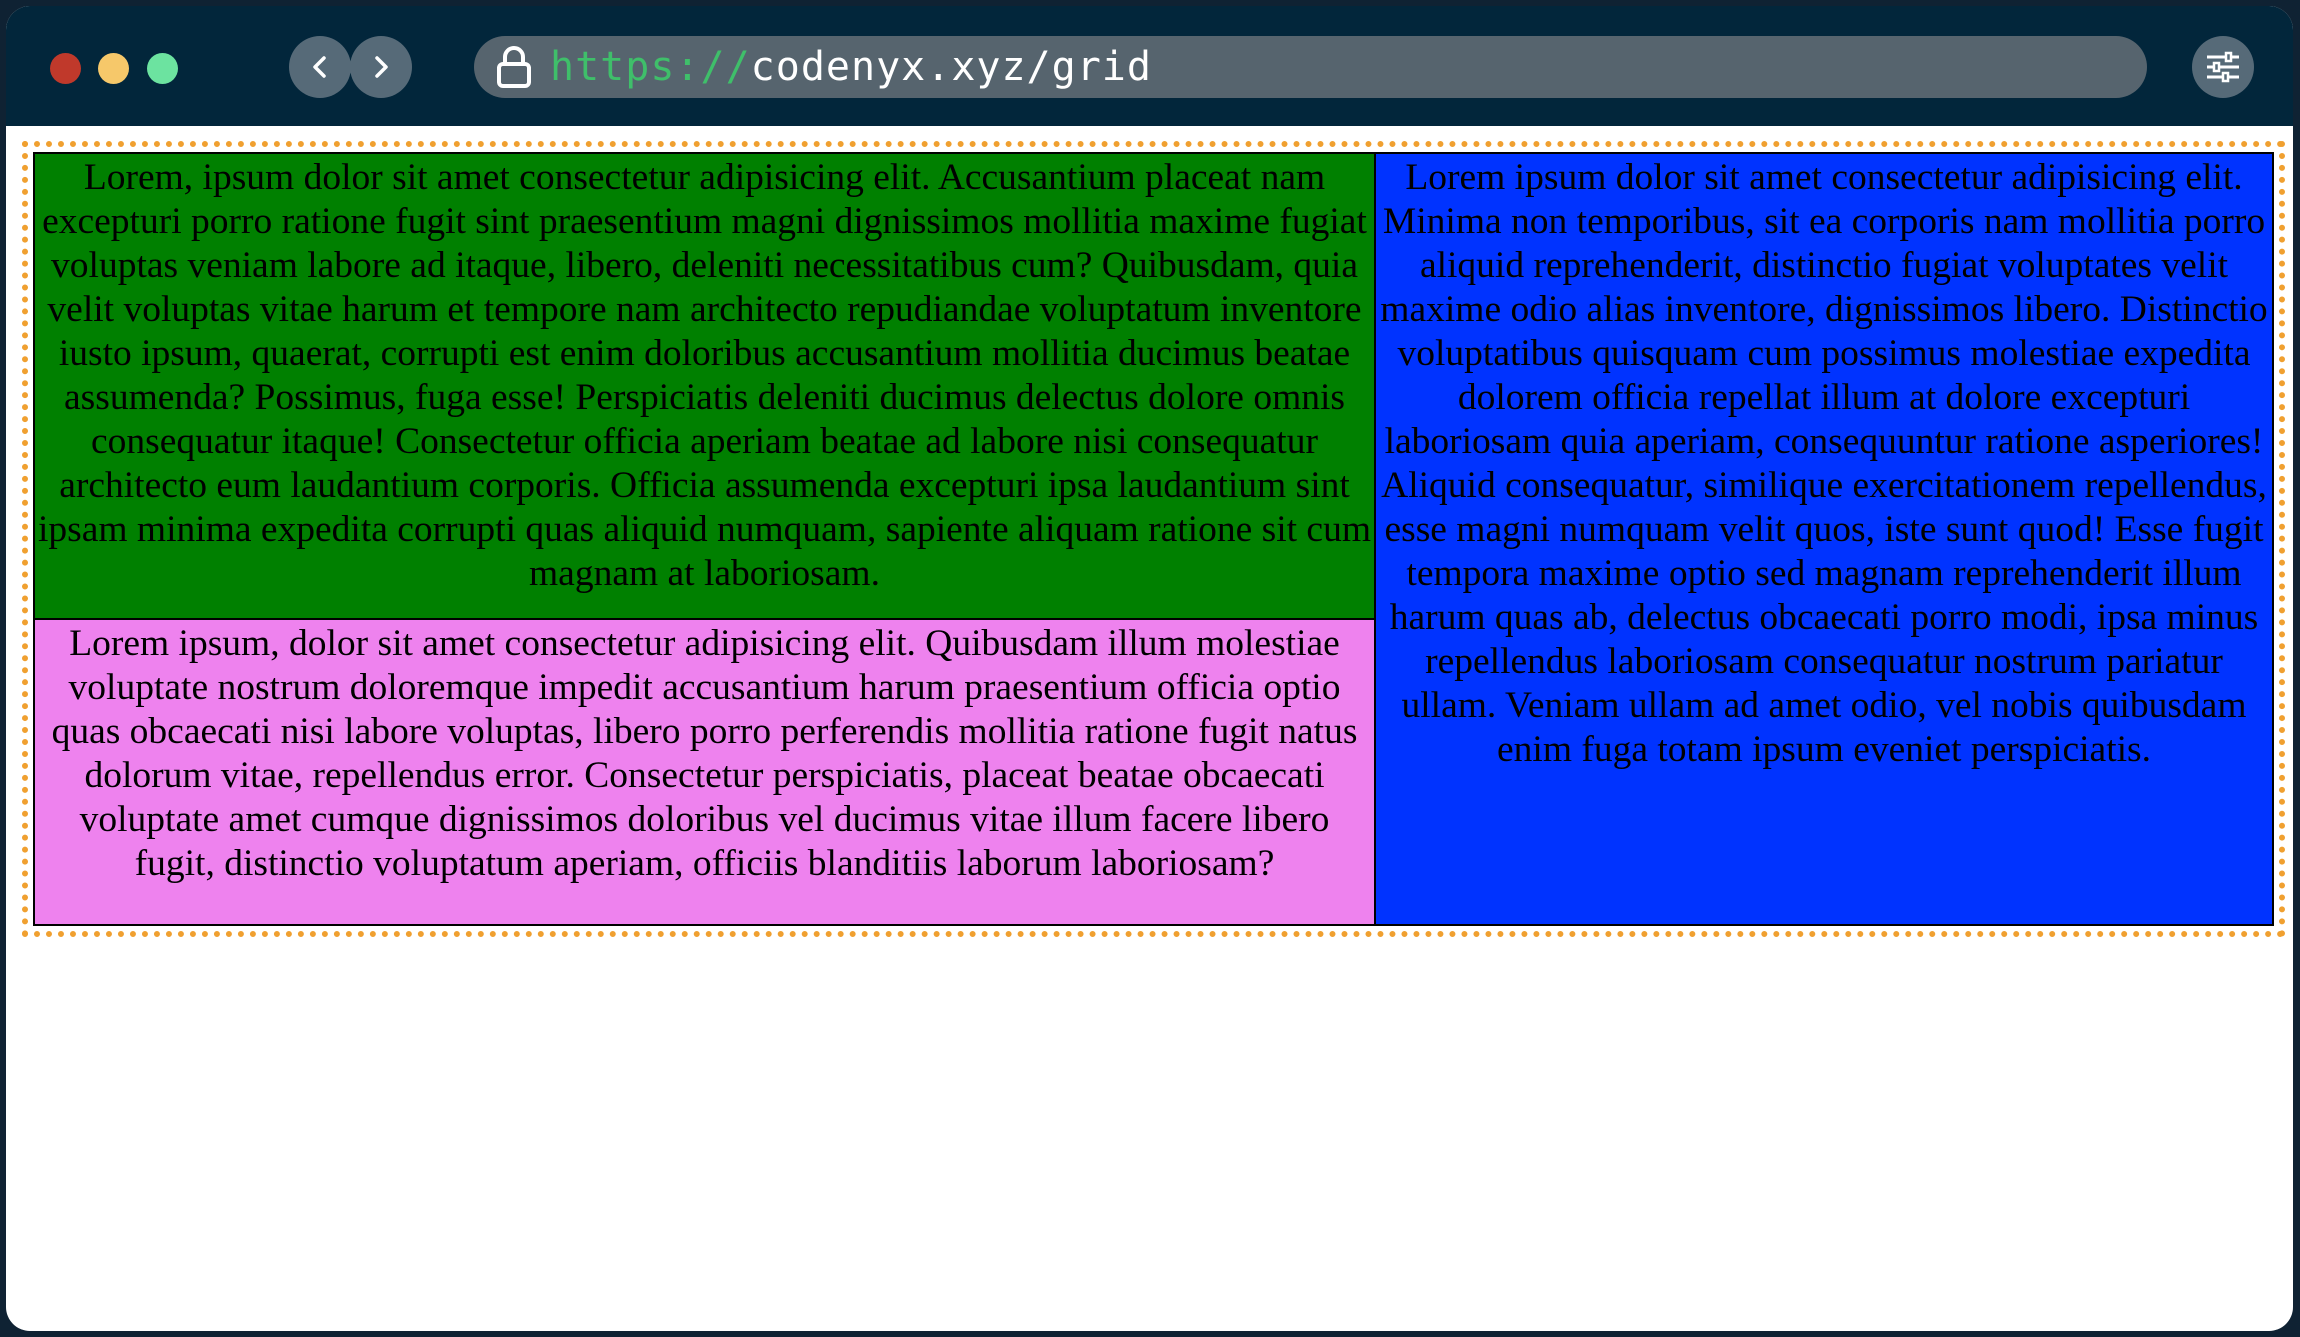 The image size is (2300, 1337). I want to click on chevron-right-icon, so click(381, 67).